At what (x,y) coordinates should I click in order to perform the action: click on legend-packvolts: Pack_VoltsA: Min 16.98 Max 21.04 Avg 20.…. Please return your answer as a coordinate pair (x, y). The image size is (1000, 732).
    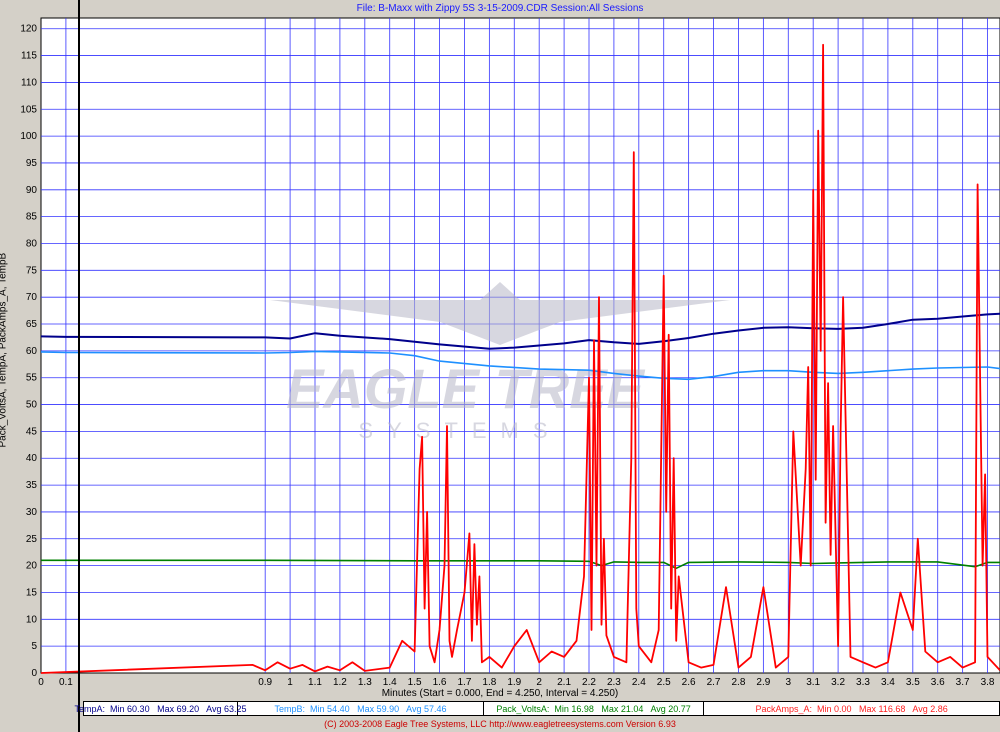
    Looking at the image, I should click on (594, 708).